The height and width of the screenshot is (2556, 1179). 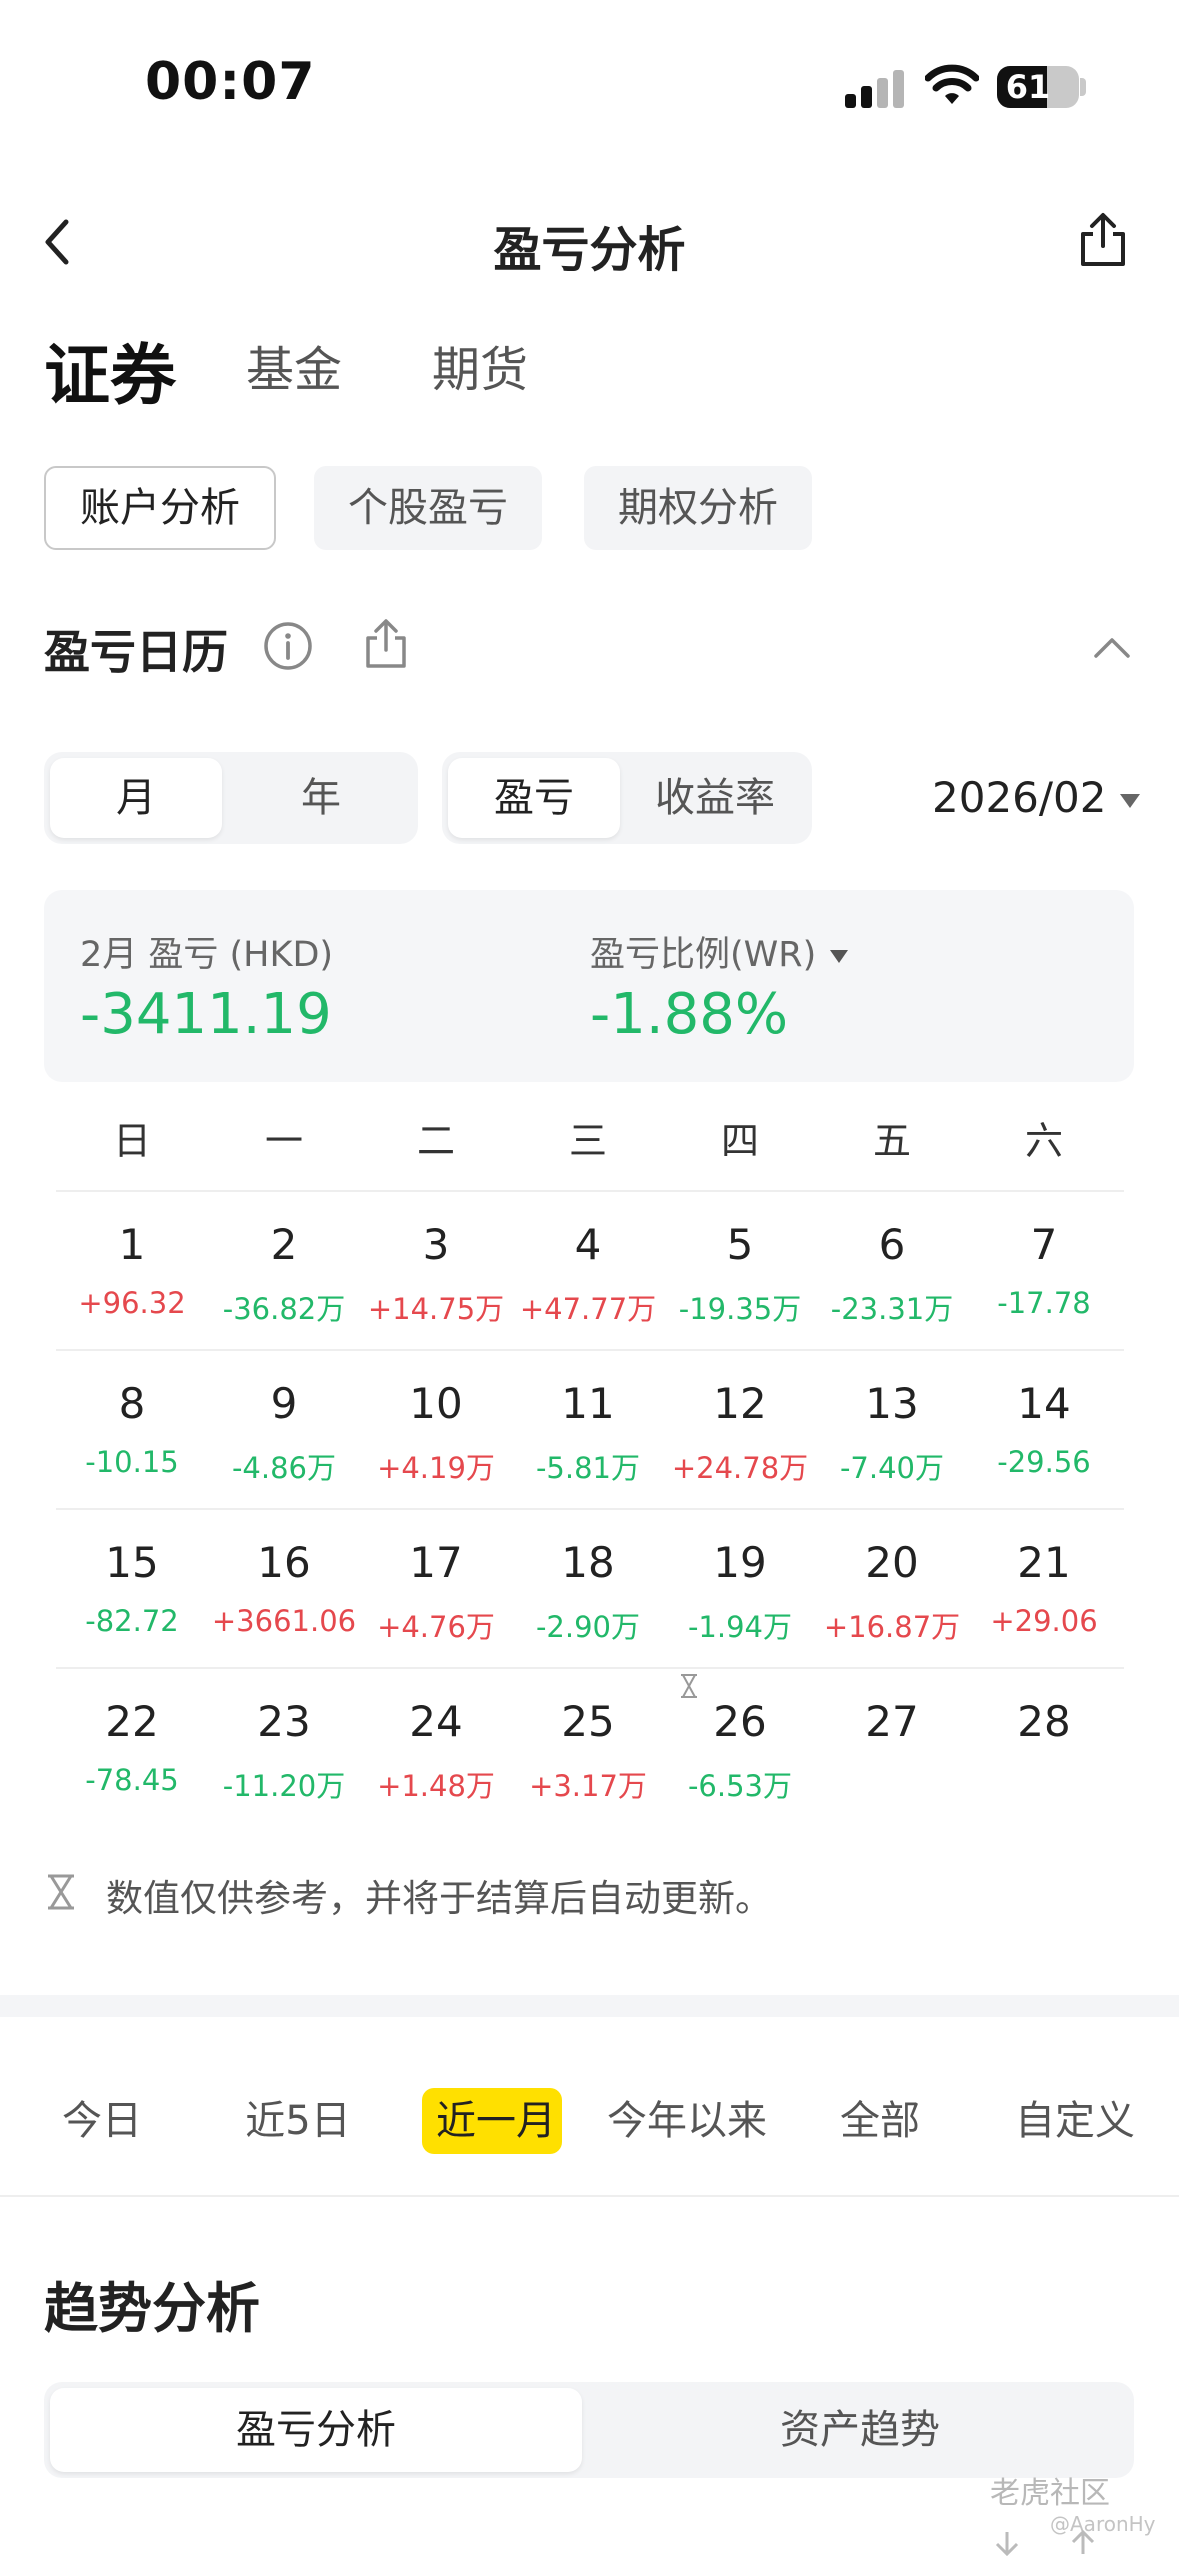 What do you see at coordinates (436, 1403) in the screenshot?
I see `day-number: 10` at bounding box center [436, 1403].